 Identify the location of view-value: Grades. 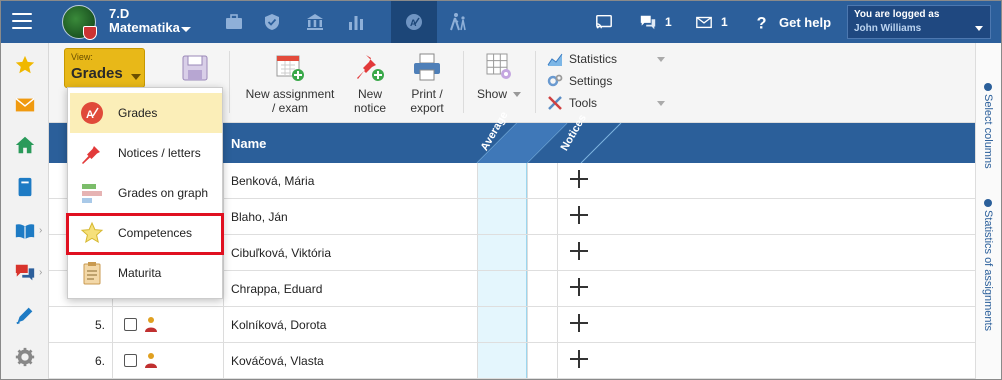
(97, 73).